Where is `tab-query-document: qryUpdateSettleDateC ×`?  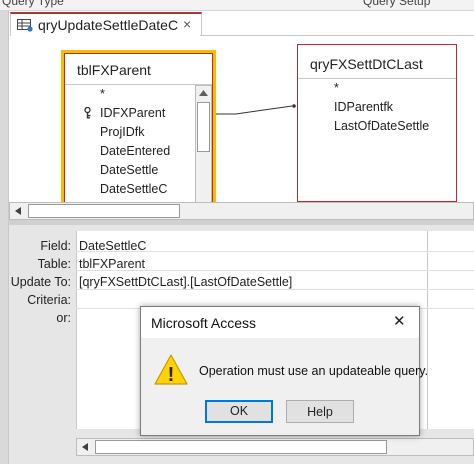 tab-query-document: qryUpdateSettleDateC × is located at coordinates (106, 25).